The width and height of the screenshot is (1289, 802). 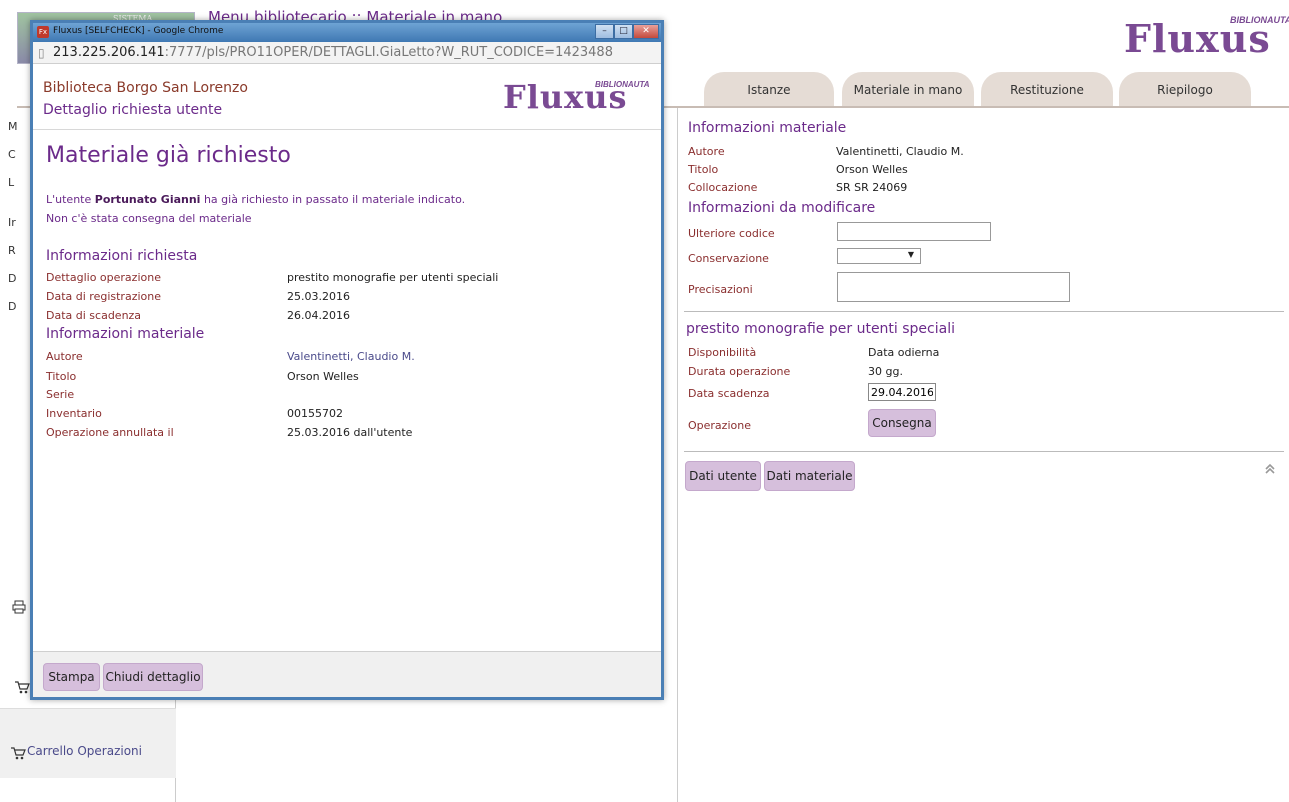 I want to click on left-nav-item: L, so click(x=11, y=182).